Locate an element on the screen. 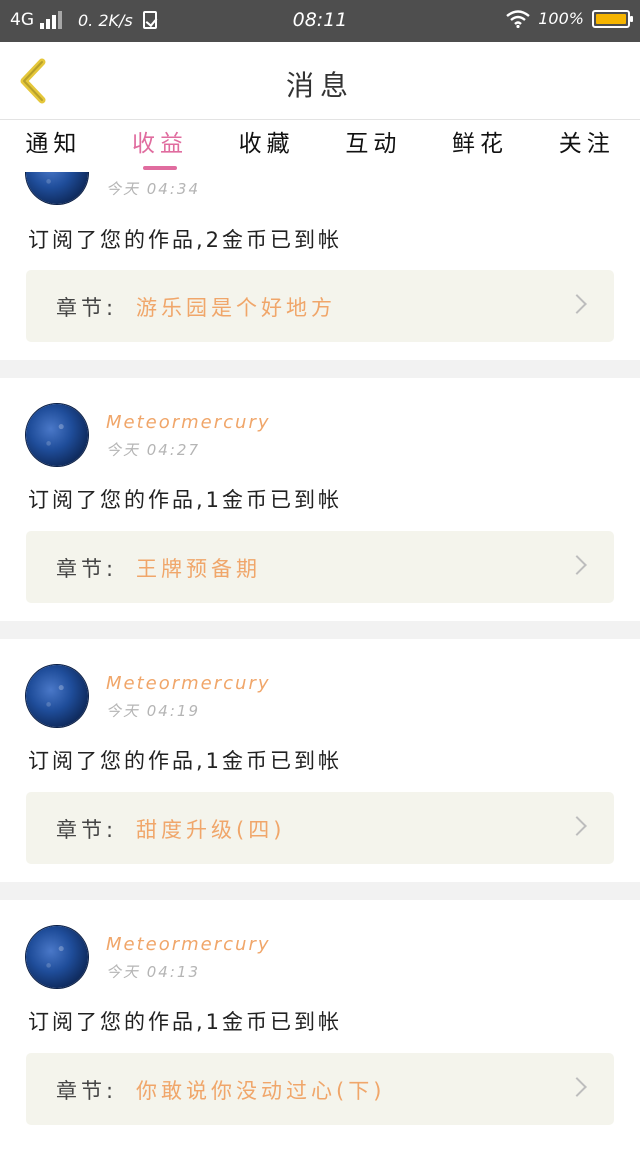  battery-icon is located at coordinates (612, 18).